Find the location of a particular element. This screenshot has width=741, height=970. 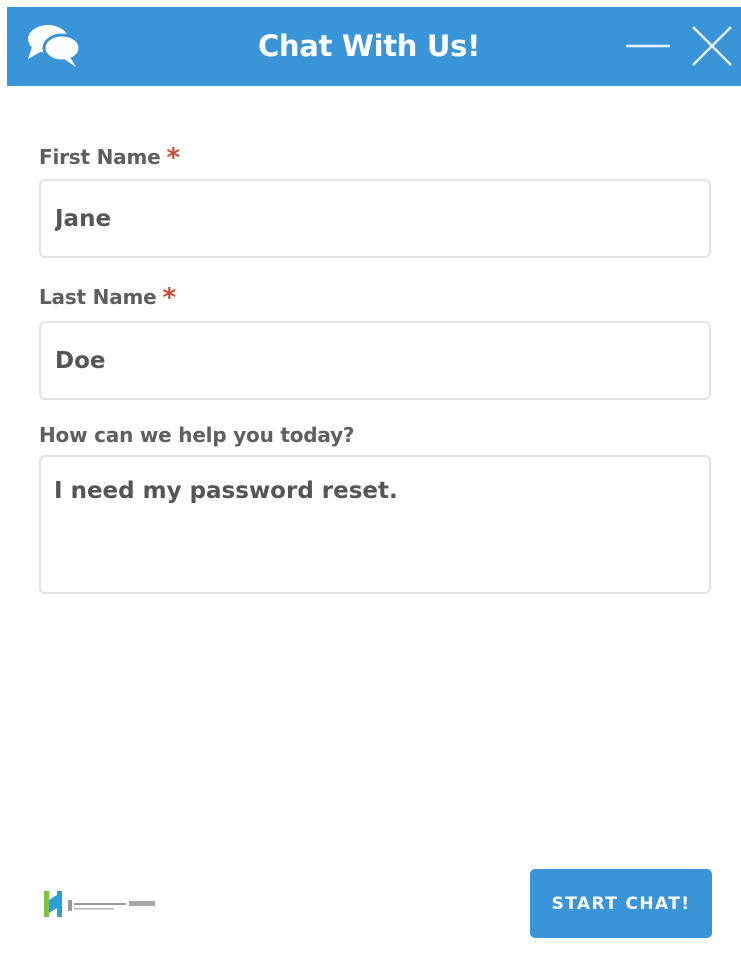

last-name-label: Last Name * is located at coordinates (107, 298).